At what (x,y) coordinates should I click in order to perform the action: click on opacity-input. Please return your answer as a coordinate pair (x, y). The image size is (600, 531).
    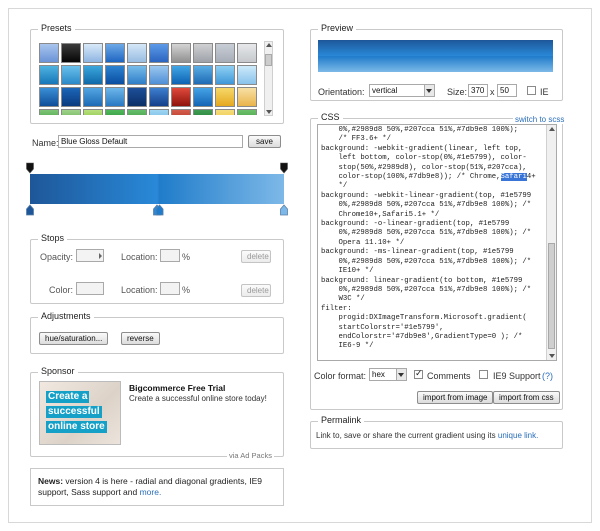
    Looking at the image, I should click on (90, 255).